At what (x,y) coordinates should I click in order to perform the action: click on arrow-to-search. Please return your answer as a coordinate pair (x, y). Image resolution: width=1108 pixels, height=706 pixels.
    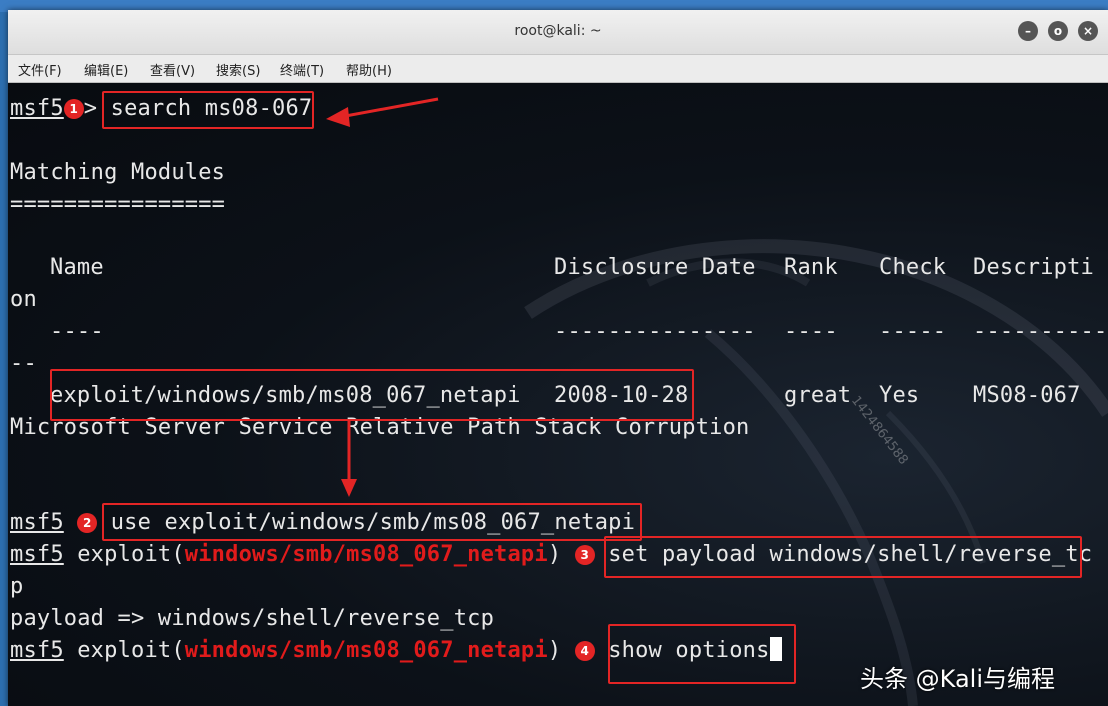
    Looking at the image, I should click on (389, 108).